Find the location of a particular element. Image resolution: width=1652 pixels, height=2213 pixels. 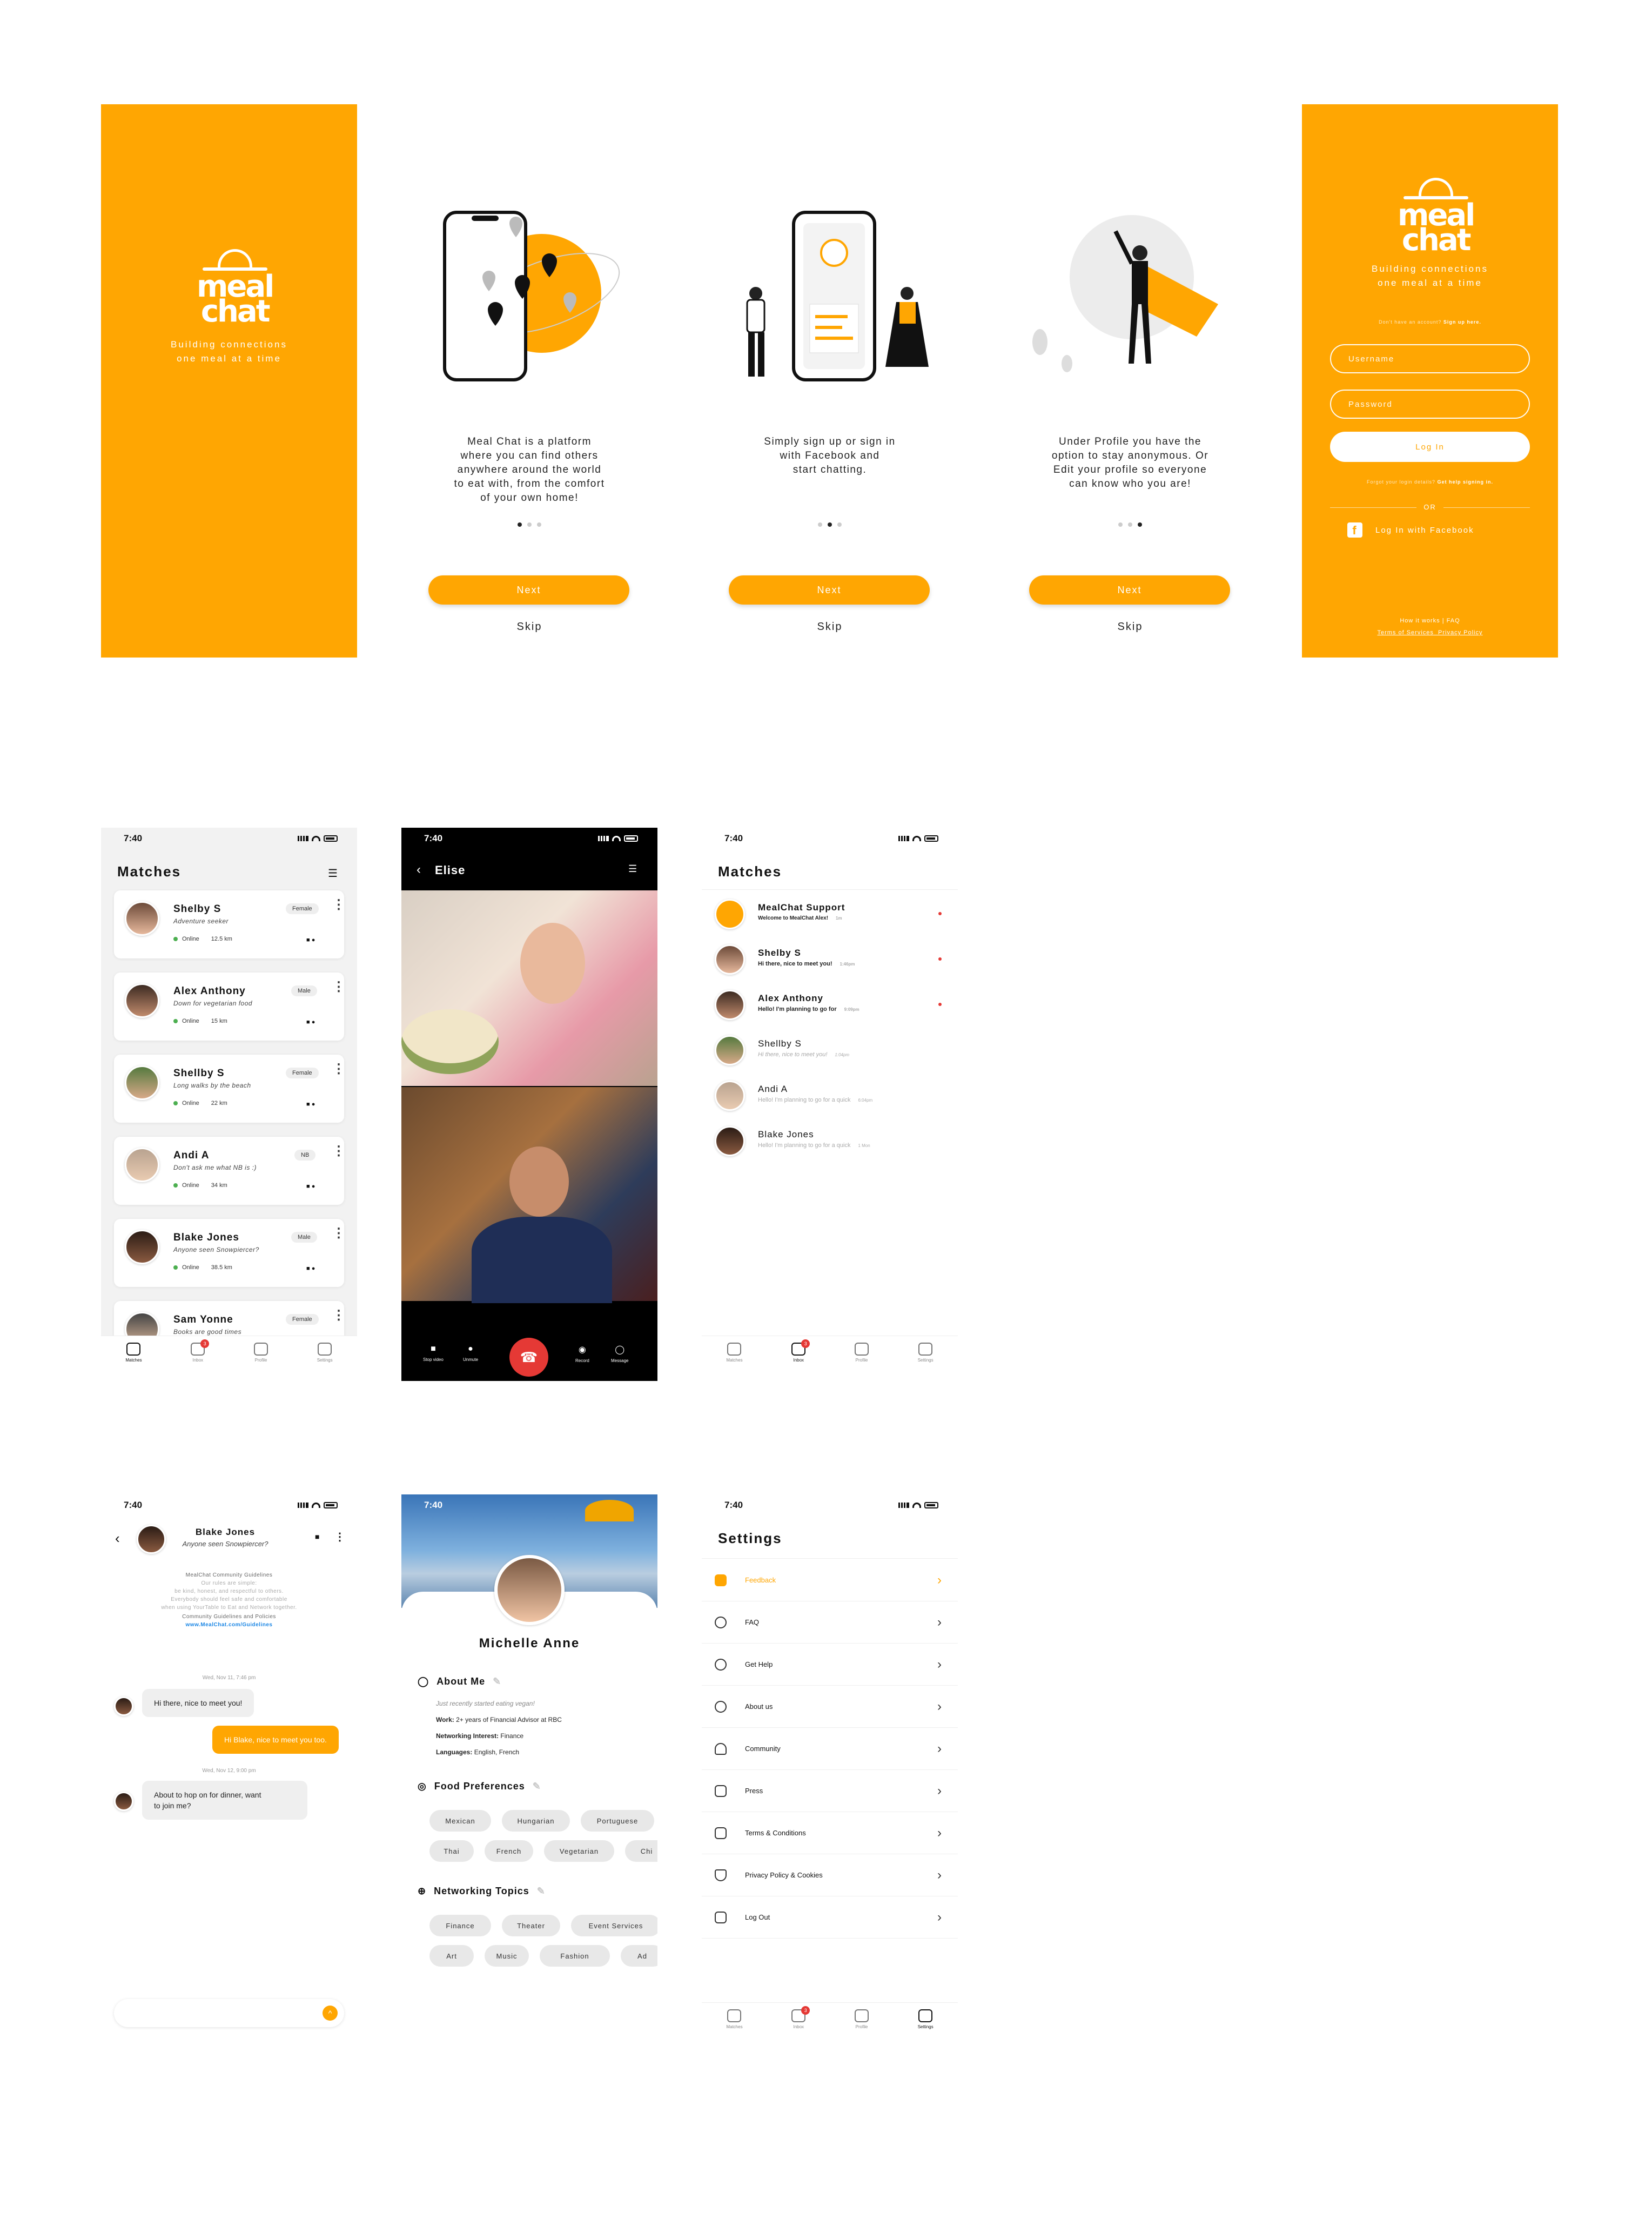

gear-icon is located at coordinates (925, 2015).